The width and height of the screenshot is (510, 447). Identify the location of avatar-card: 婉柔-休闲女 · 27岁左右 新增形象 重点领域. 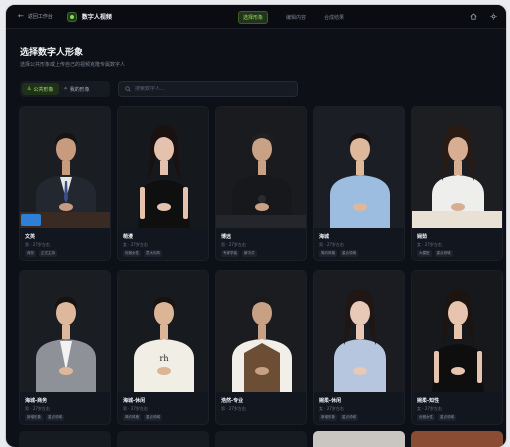
(359, 347).